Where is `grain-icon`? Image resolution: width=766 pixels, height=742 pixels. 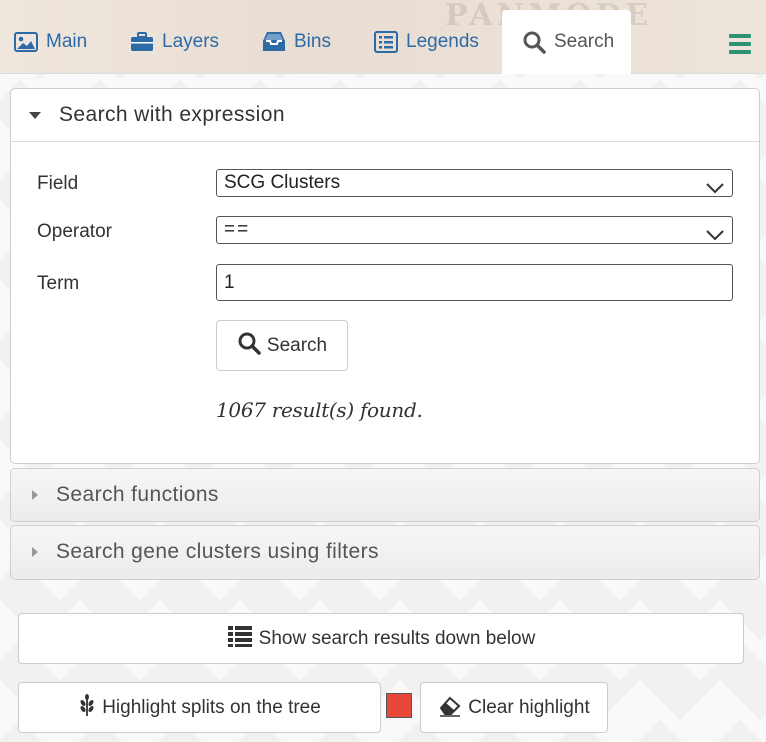
grain-icon is located at coordinates (87, 708).